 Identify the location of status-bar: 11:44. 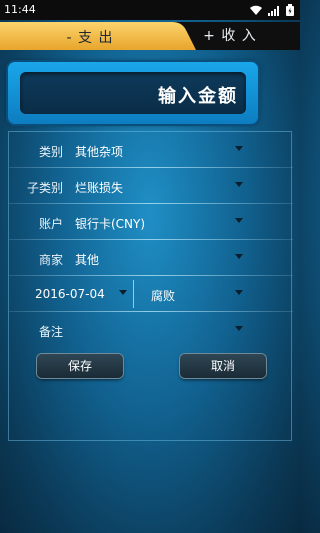
(150, 10).